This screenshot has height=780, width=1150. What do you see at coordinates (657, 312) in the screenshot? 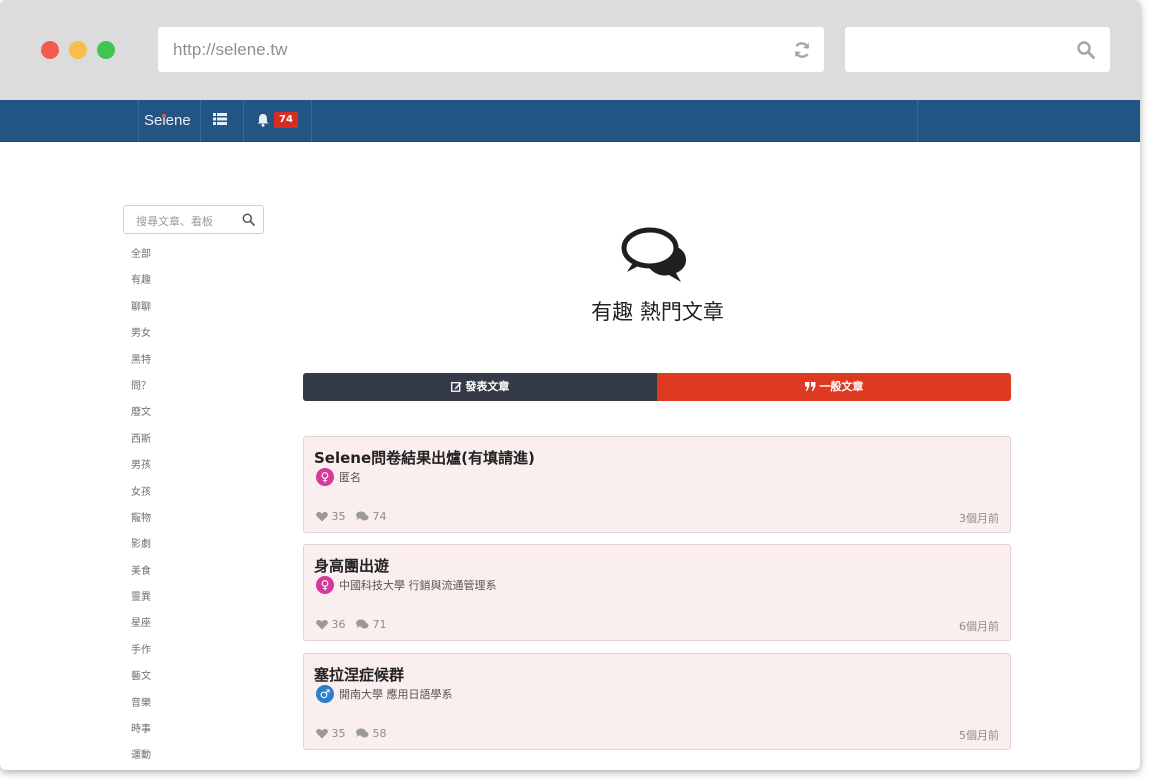
I see `page-title: 有趣 熱門文章` at bounding box center [657, 312].